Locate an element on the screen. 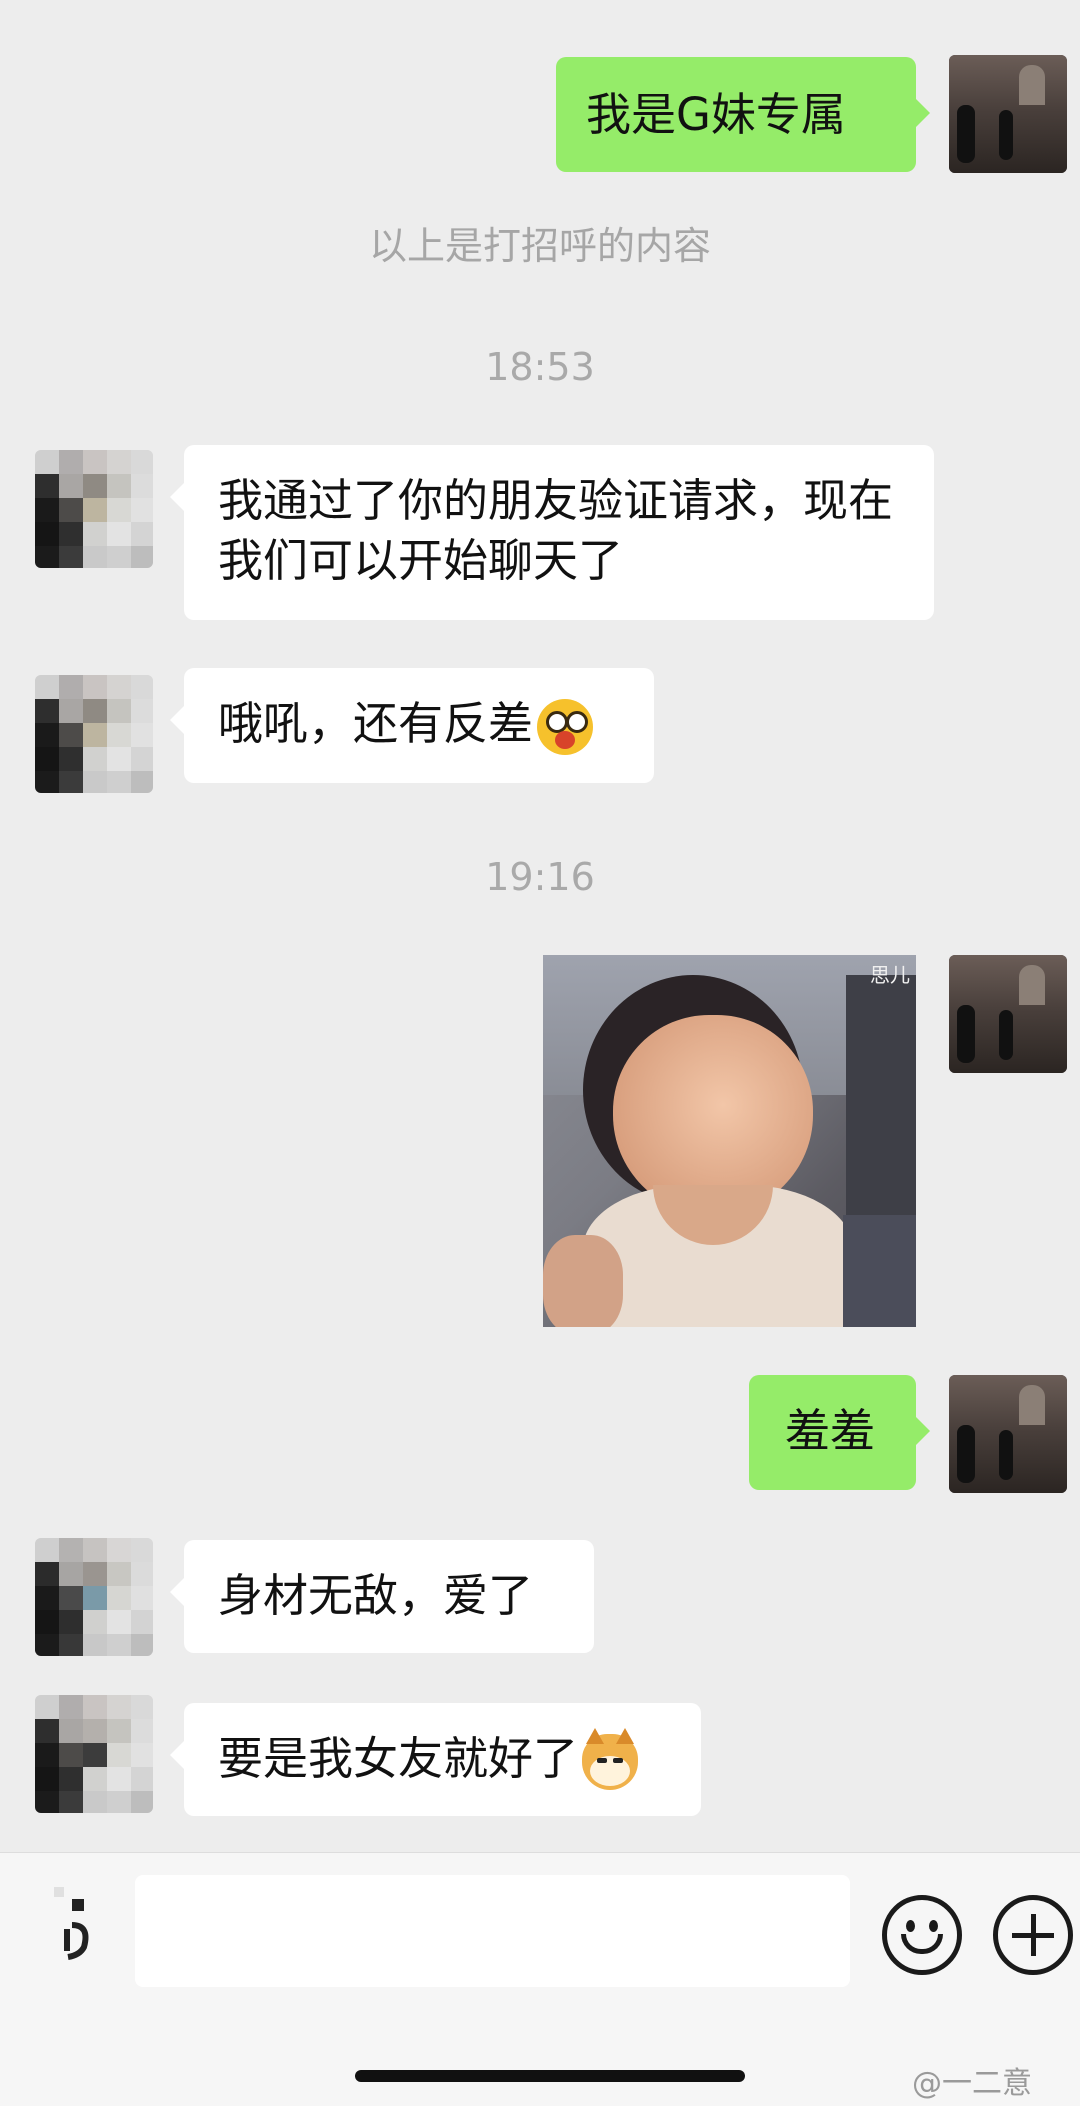 This screenshot has height=2106, width=1080. timestamp: 19:16 is located at coordinates (540, 877).